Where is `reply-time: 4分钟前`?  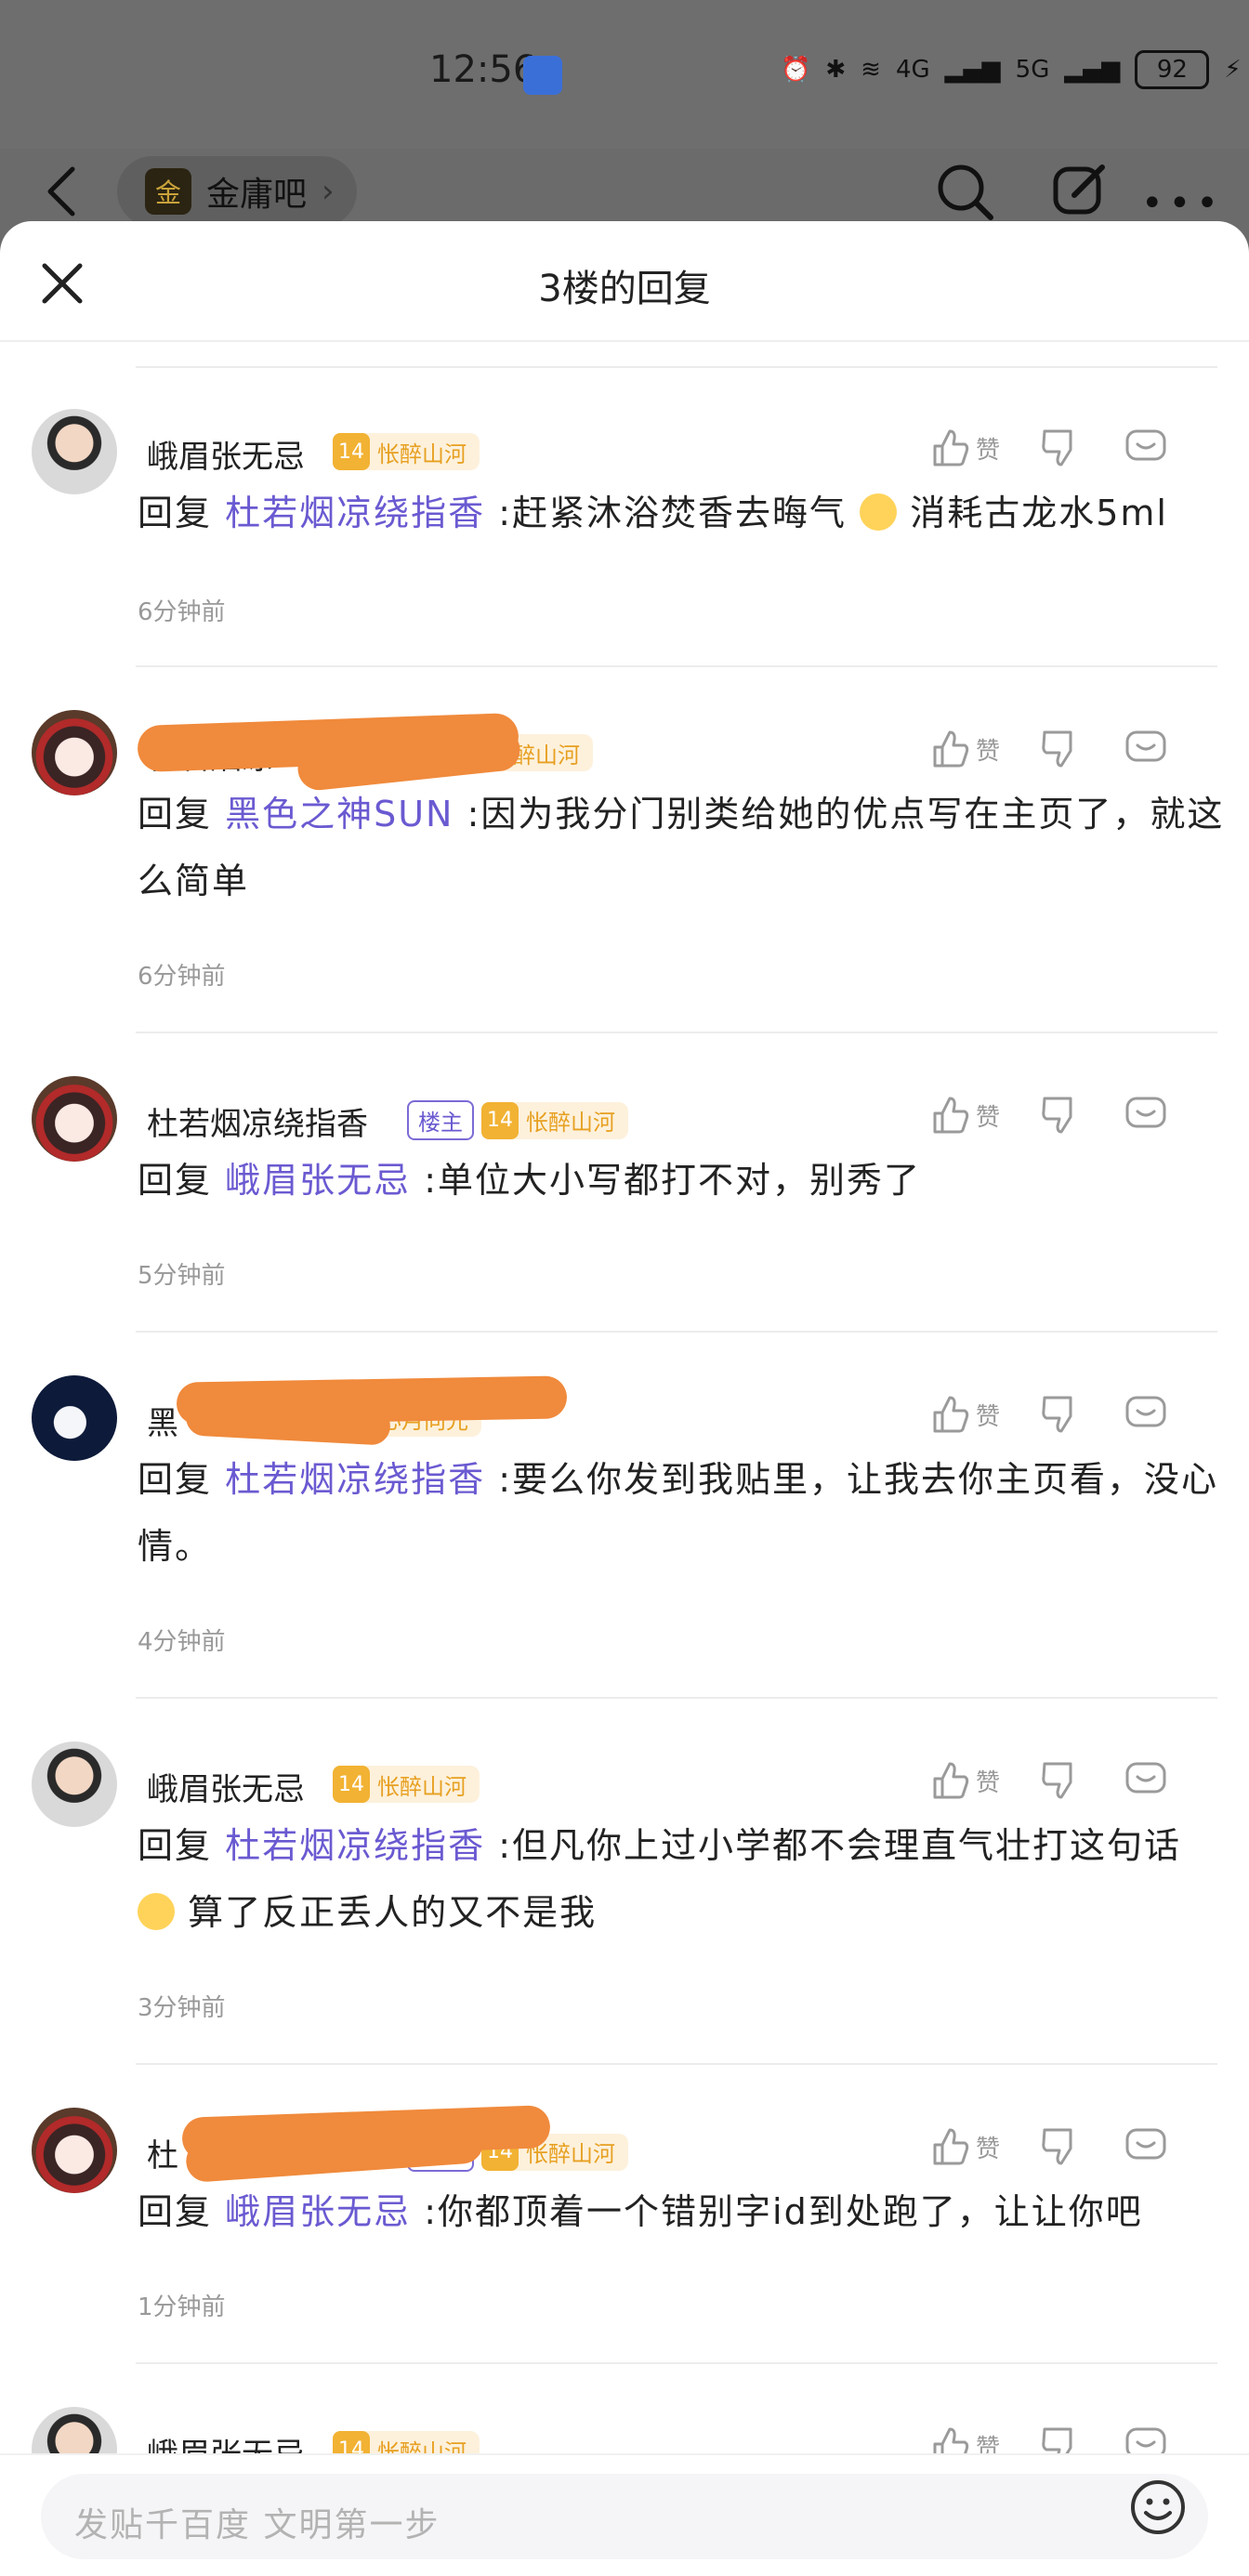
reply-time: 4分钟前 is located at coordinates (182, 1642).